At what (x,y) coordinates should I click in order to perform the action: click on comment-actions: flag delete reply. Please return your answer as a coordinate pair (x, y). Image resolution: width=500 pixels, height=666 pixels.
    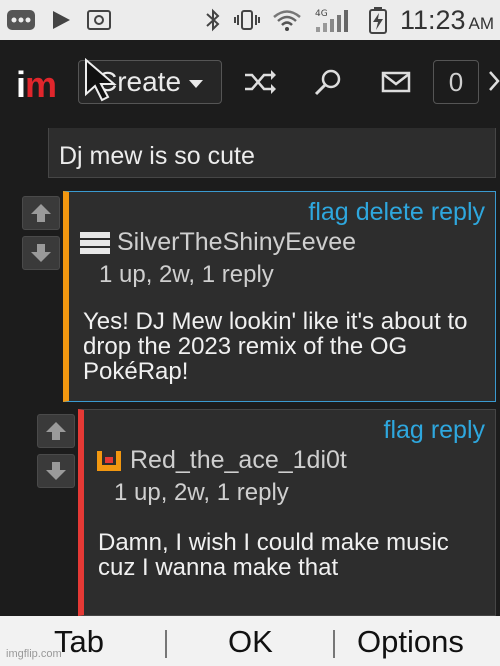
    Looking at the image, I should click on (396, 212).